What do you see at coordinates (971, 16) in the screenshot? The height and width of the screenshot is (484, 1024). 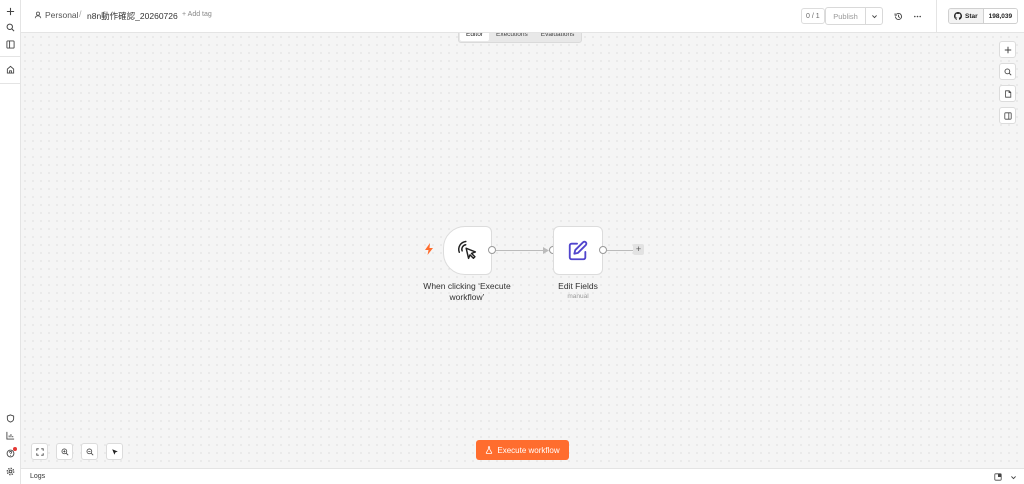 I see `github-star-label: Star` at bounding box center [971, 16].